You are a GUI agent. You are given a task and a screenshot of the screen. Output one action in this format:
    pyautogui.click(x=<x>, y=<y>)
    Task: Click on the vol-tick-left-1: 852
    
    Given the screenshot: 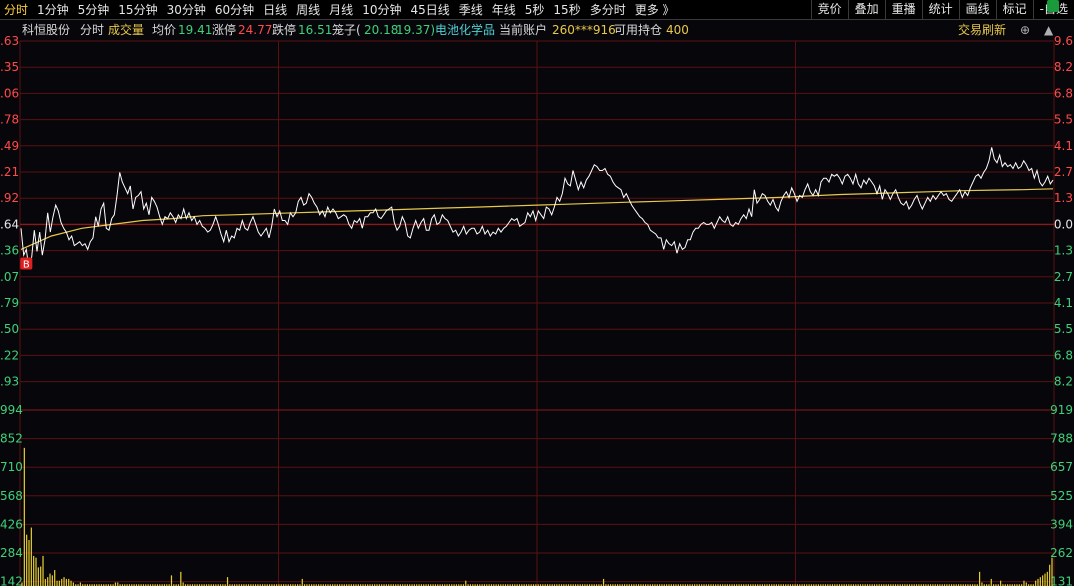 What is the action you would take?
    pyautogui.click(x=11, y=439)
    